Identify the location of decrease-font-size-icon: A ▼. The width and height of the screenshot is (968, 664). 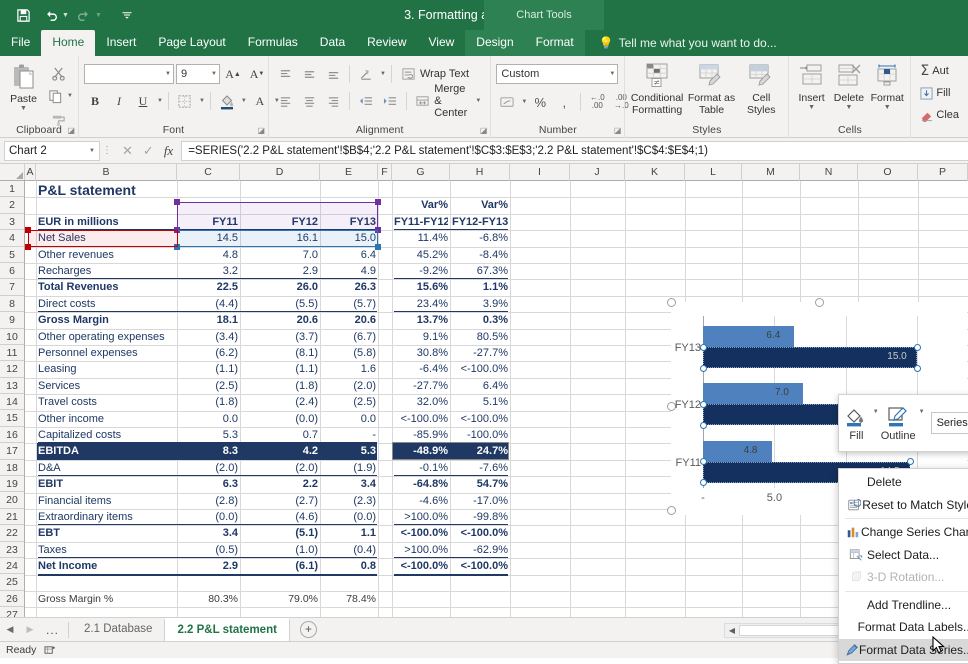
(257, 74).